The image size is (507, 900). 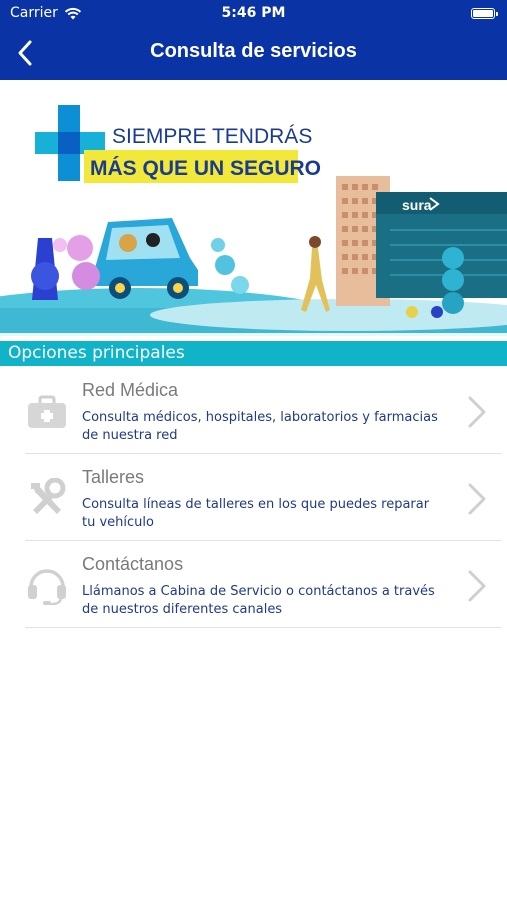 I want to click on battery-icon, so click(x=484, y=13).